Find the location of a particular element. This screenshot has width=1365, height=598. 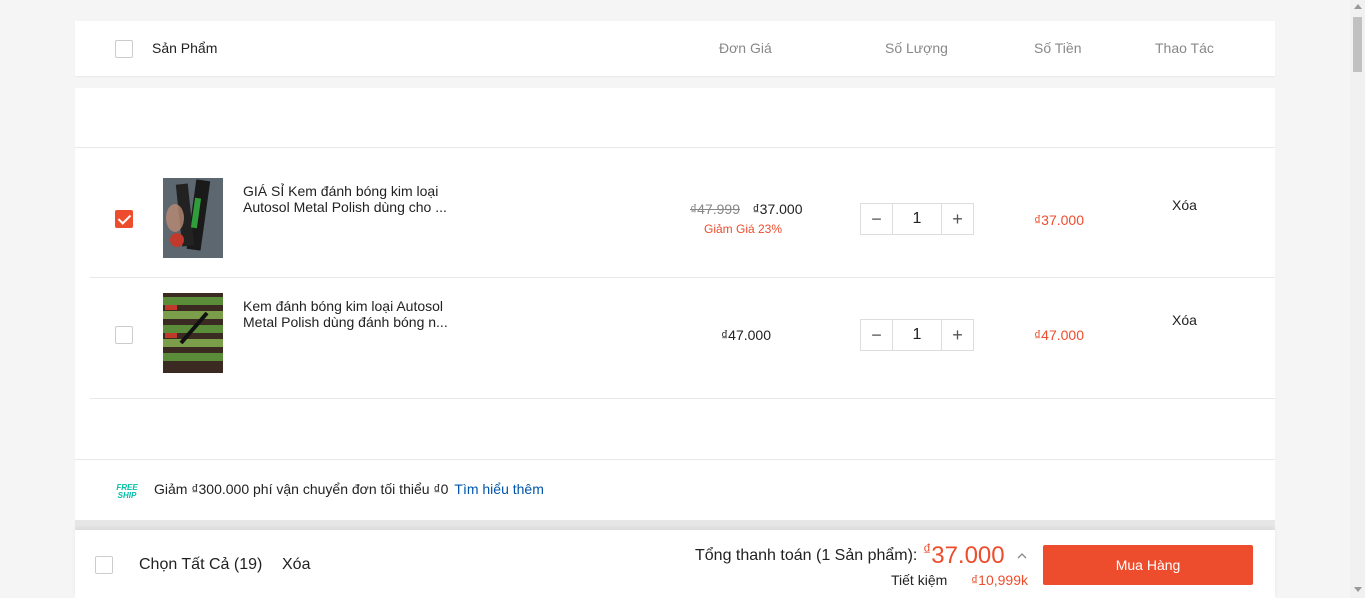

select-all-checkbox is located at coordinates (104, 565).